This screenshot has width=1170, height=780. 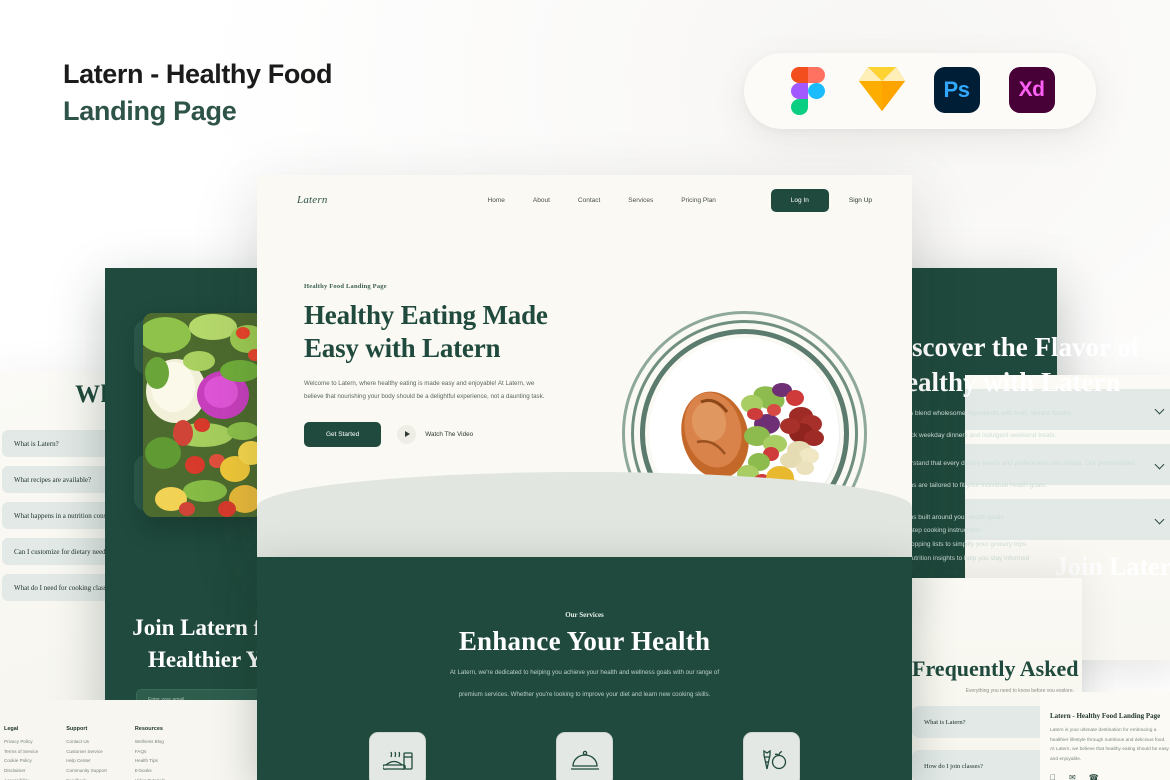 I want to click on cloche-icon, so click(x=584, y=756).